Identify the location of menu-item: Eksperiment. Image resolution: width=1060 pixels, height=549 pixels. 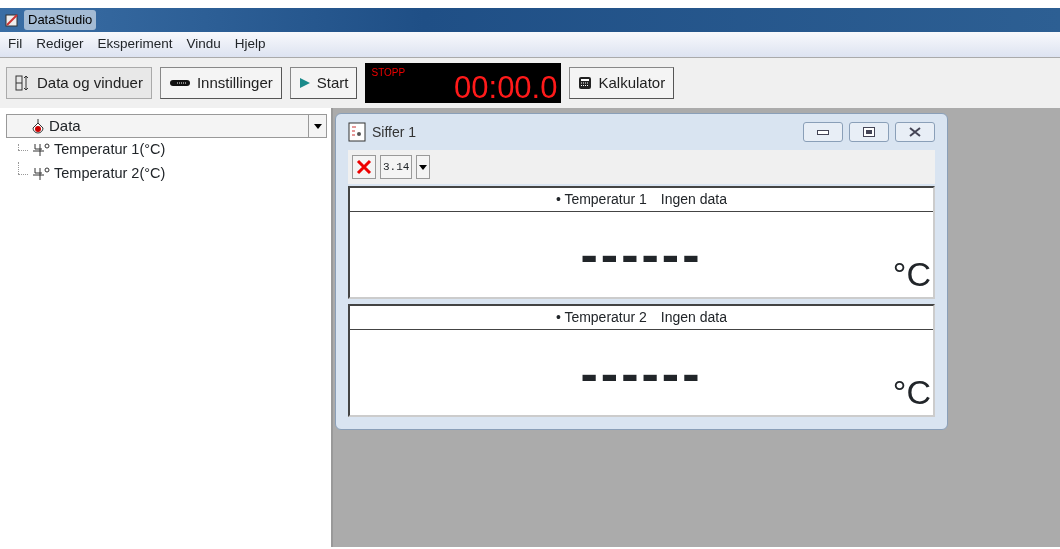
(135, 44).